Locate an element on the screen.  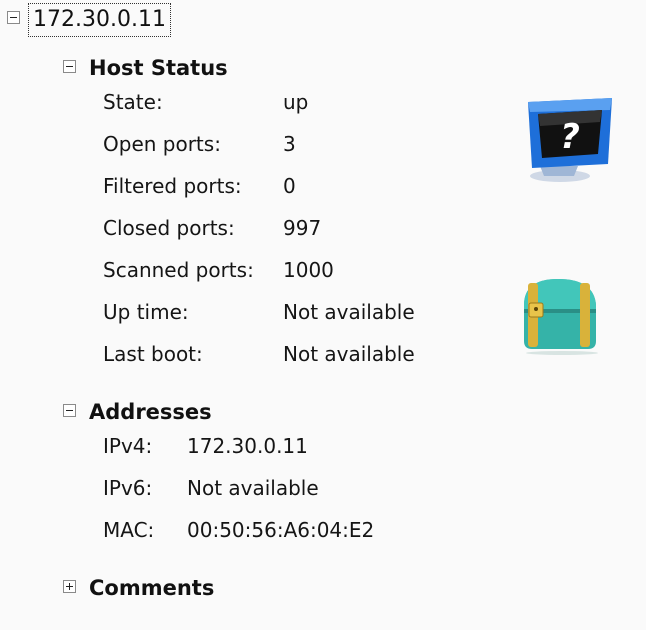
up-time-label: Up time: is located at coordinates (146, 312).